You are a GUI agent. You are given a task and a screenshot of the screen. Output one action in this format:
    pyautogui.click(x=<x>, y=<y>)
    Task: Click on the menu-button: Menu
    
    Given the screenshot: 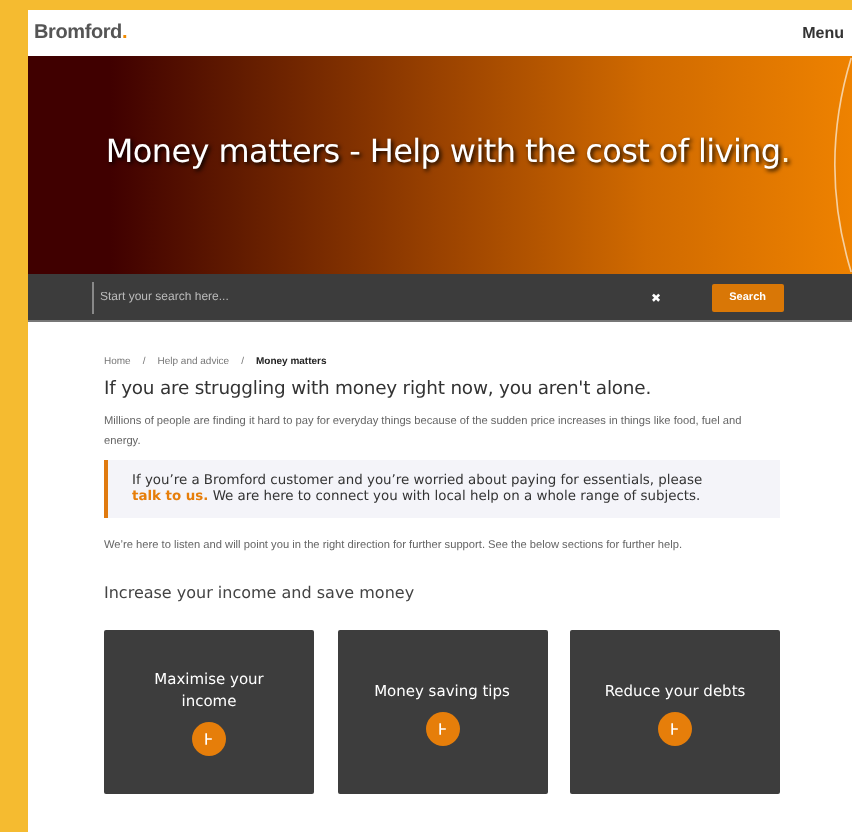 What is the action you would take?
    pyautogui.click(x=823, y=33)
    